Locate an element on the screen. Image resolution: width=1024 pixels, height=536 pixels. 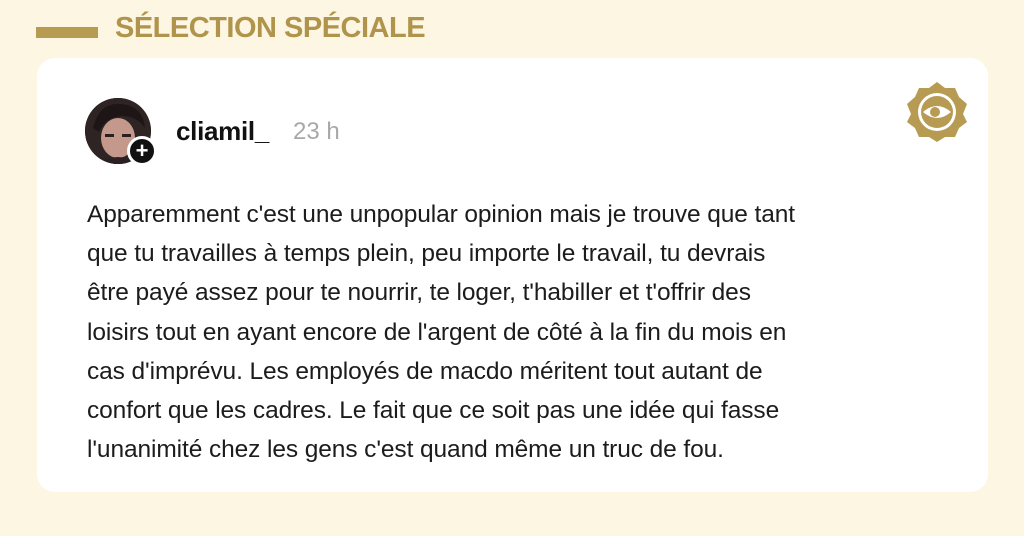
brand-badge-icon is located at coordinates (937, 112).